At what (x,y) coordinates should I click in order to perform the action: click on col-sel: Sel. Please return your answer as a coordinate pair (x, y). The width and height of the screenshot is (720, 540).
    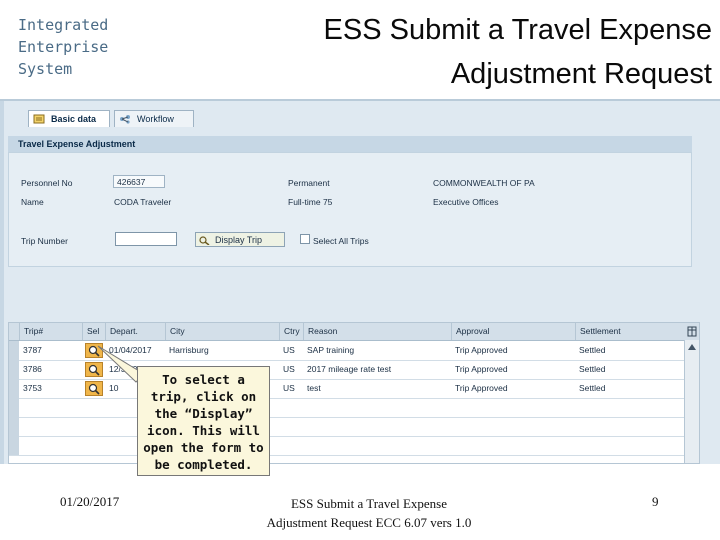
    Looking at the image, I should click on (93, 331).